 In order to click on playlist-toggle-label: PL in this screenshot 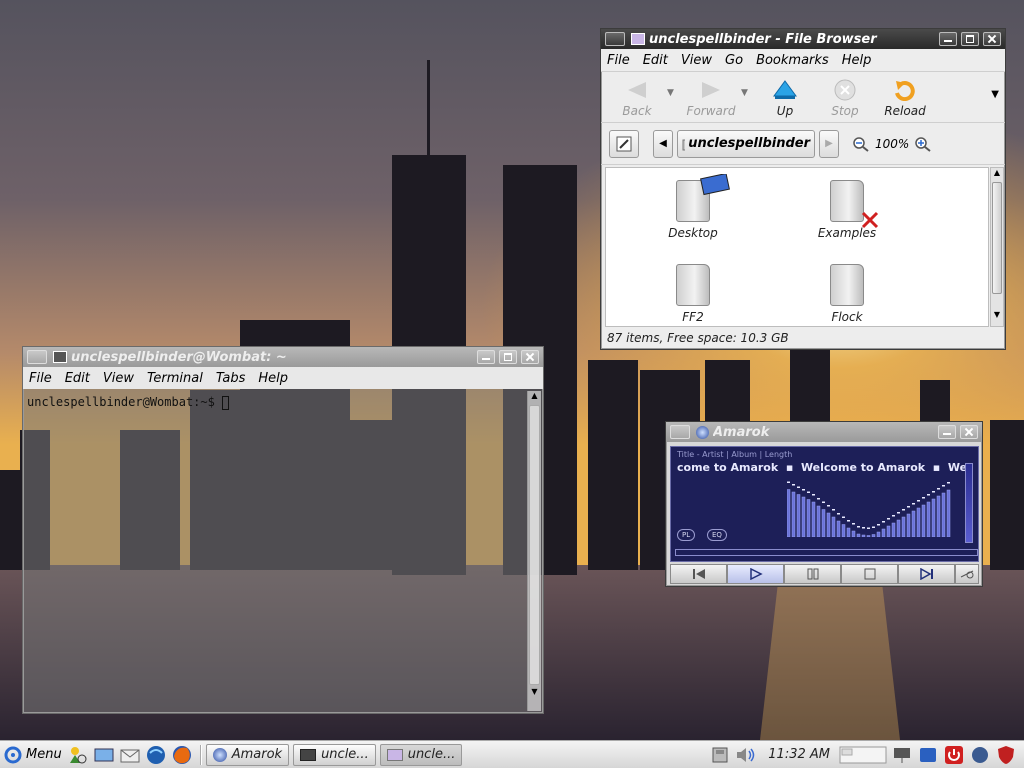, I will do `click(686, 535)`.